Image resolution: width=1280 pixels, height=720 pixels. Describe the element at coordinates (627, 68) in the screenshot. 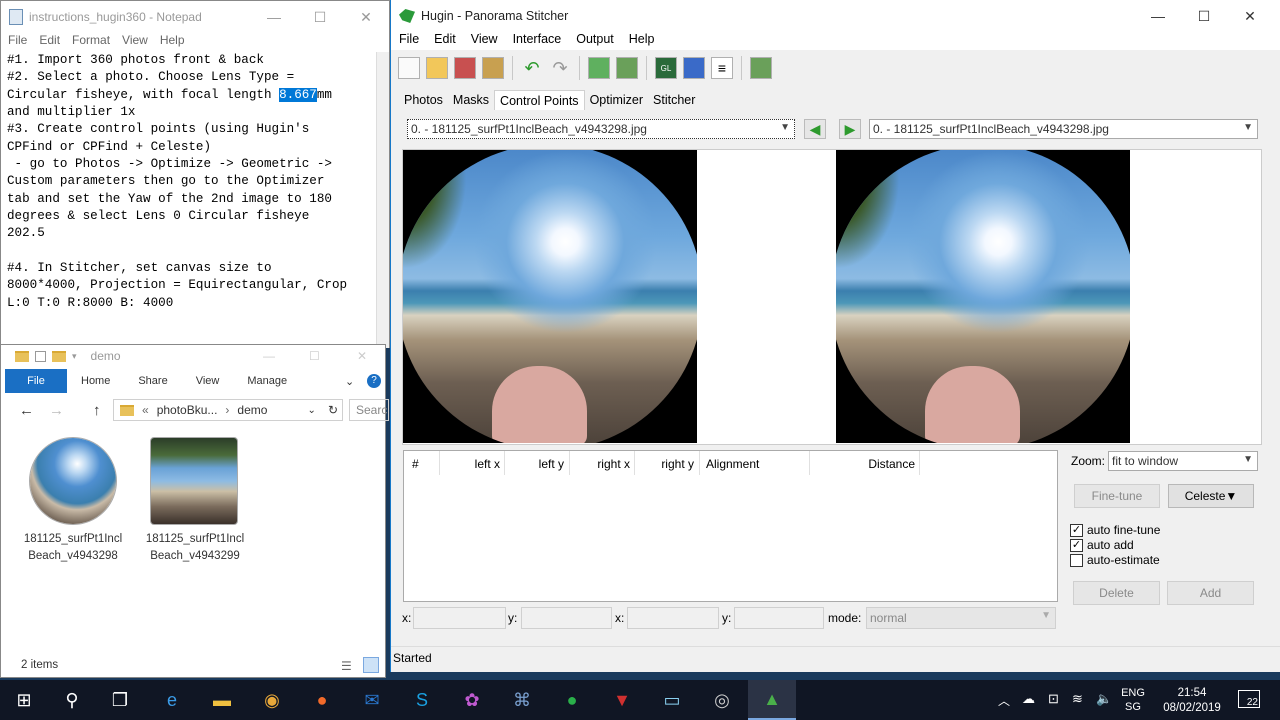

I see `add-time-series-icon` at that location.